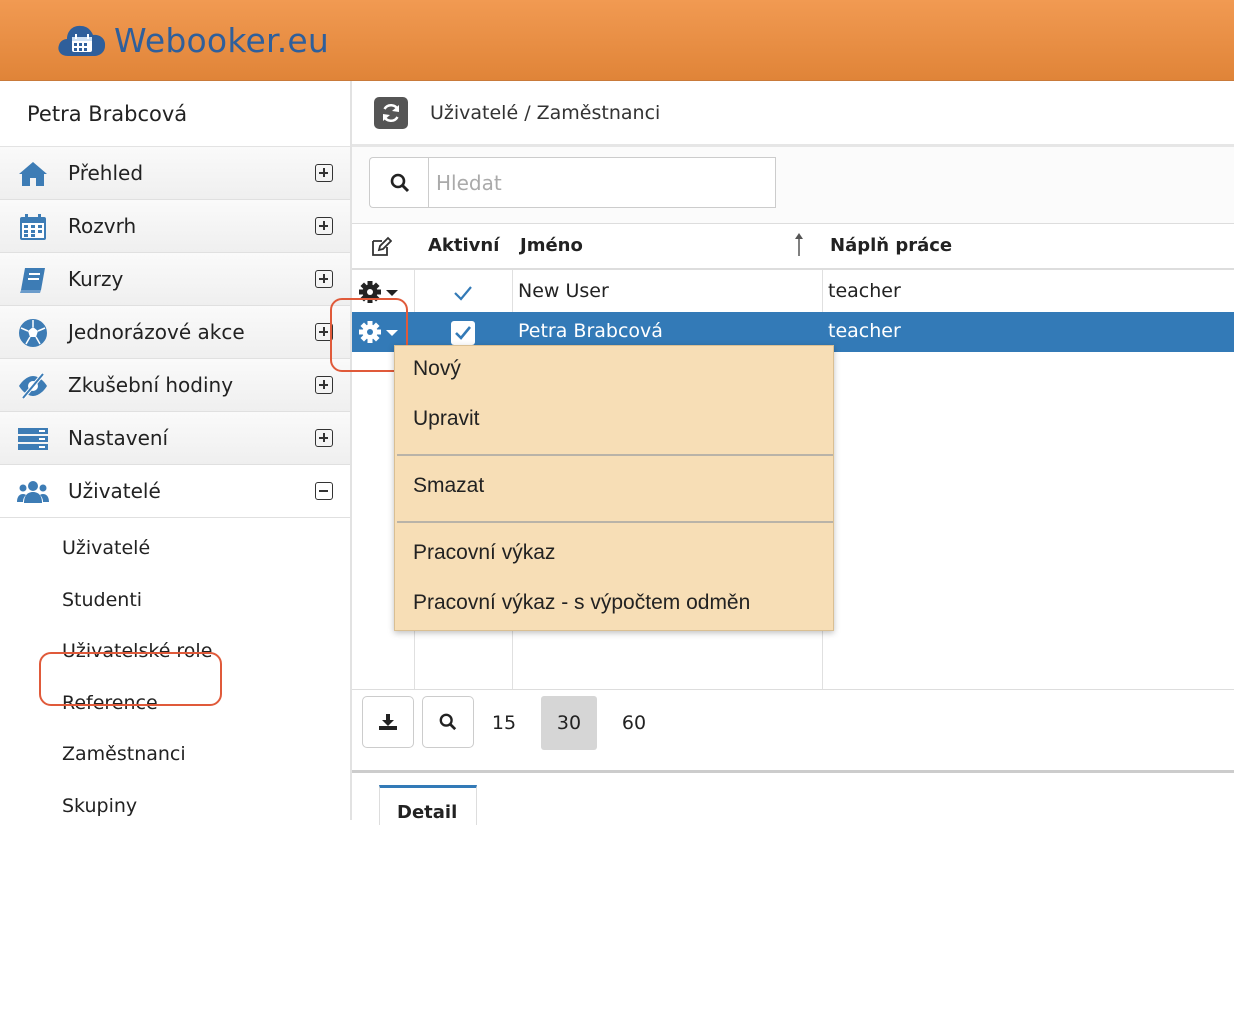 Image resolution: width=1234 pixels, height=1018 pixels. I want to click on tab-detail: Detail, so click(428, 805).